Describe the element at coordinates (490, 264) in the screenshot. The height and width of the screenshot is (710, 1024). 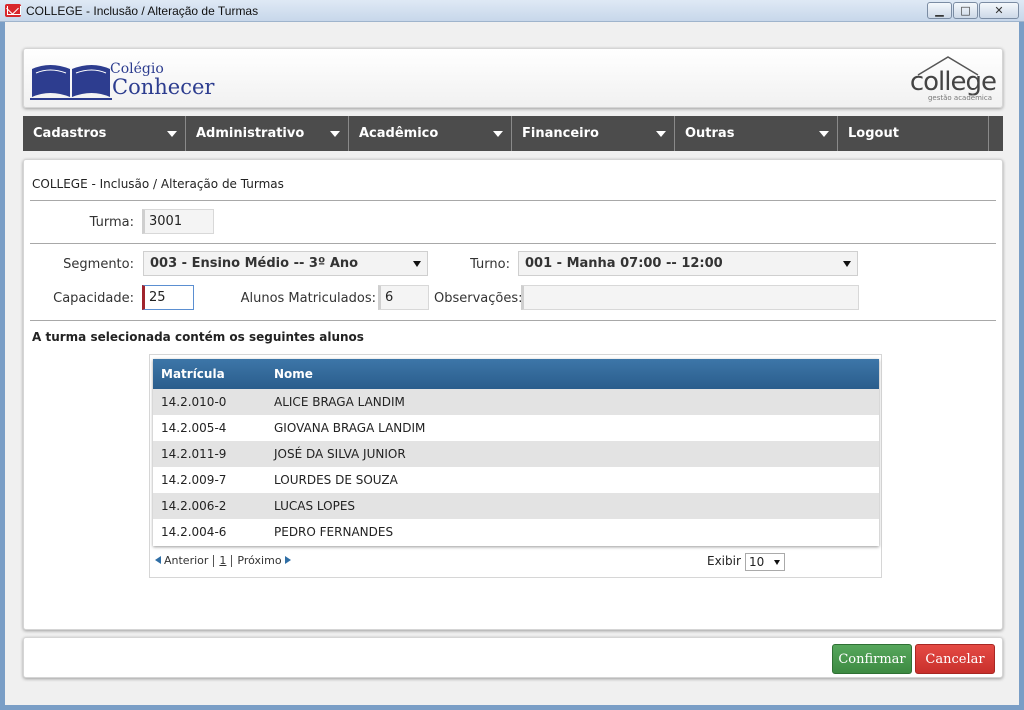
I see `turno-label: Turno:` at that location.